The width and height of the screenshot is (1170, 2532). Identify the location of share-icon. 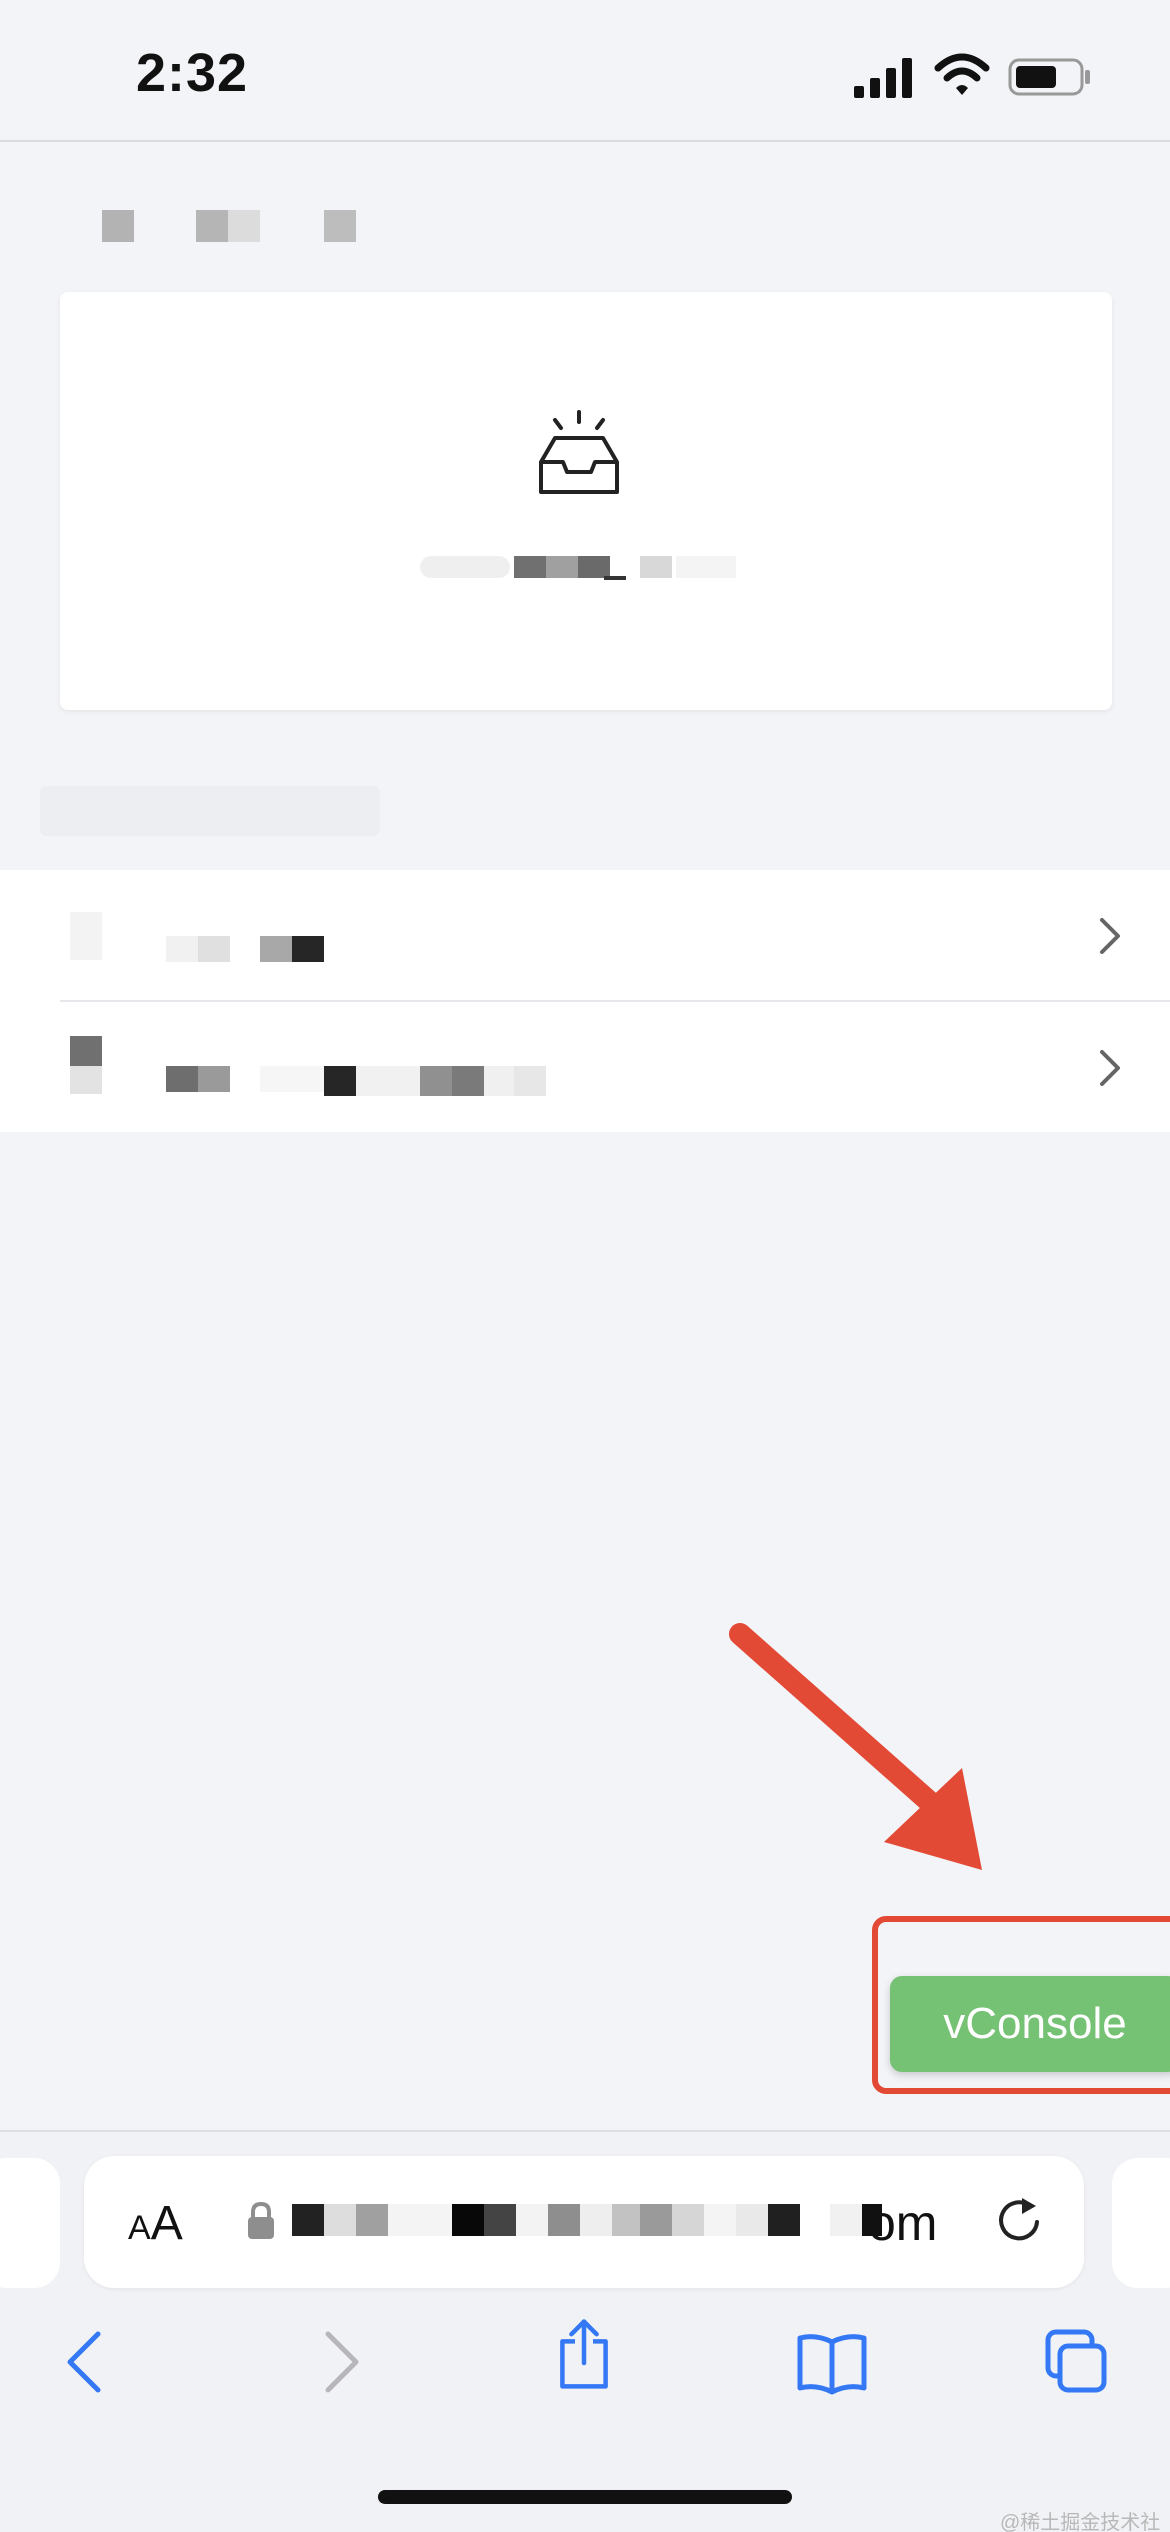
(584, 2354).